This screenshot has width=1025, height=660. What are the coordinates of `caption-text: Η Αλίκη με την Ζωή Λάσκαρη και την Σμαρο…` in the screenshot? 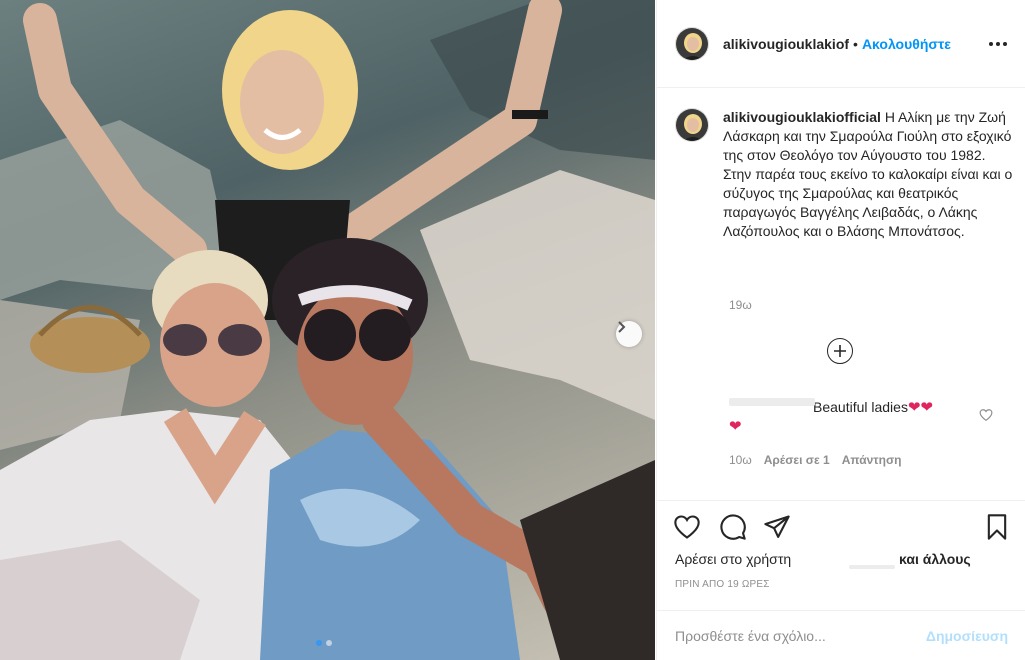 It's located at (868, 174).